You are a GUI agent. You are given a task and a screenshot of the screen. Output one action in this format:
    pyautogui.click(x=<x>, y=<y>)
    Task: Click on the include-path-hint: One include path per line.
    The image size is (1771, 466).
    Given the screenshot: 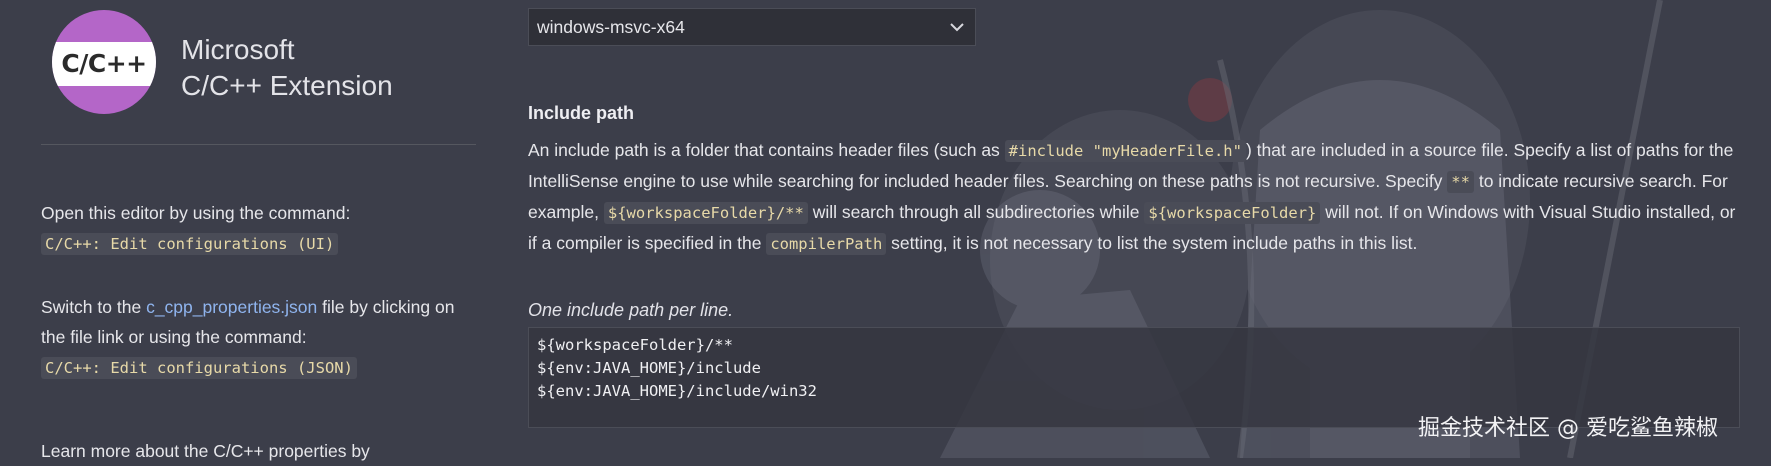 What is the action you would take?
    pyautogui.click(x=631, y=310)
    